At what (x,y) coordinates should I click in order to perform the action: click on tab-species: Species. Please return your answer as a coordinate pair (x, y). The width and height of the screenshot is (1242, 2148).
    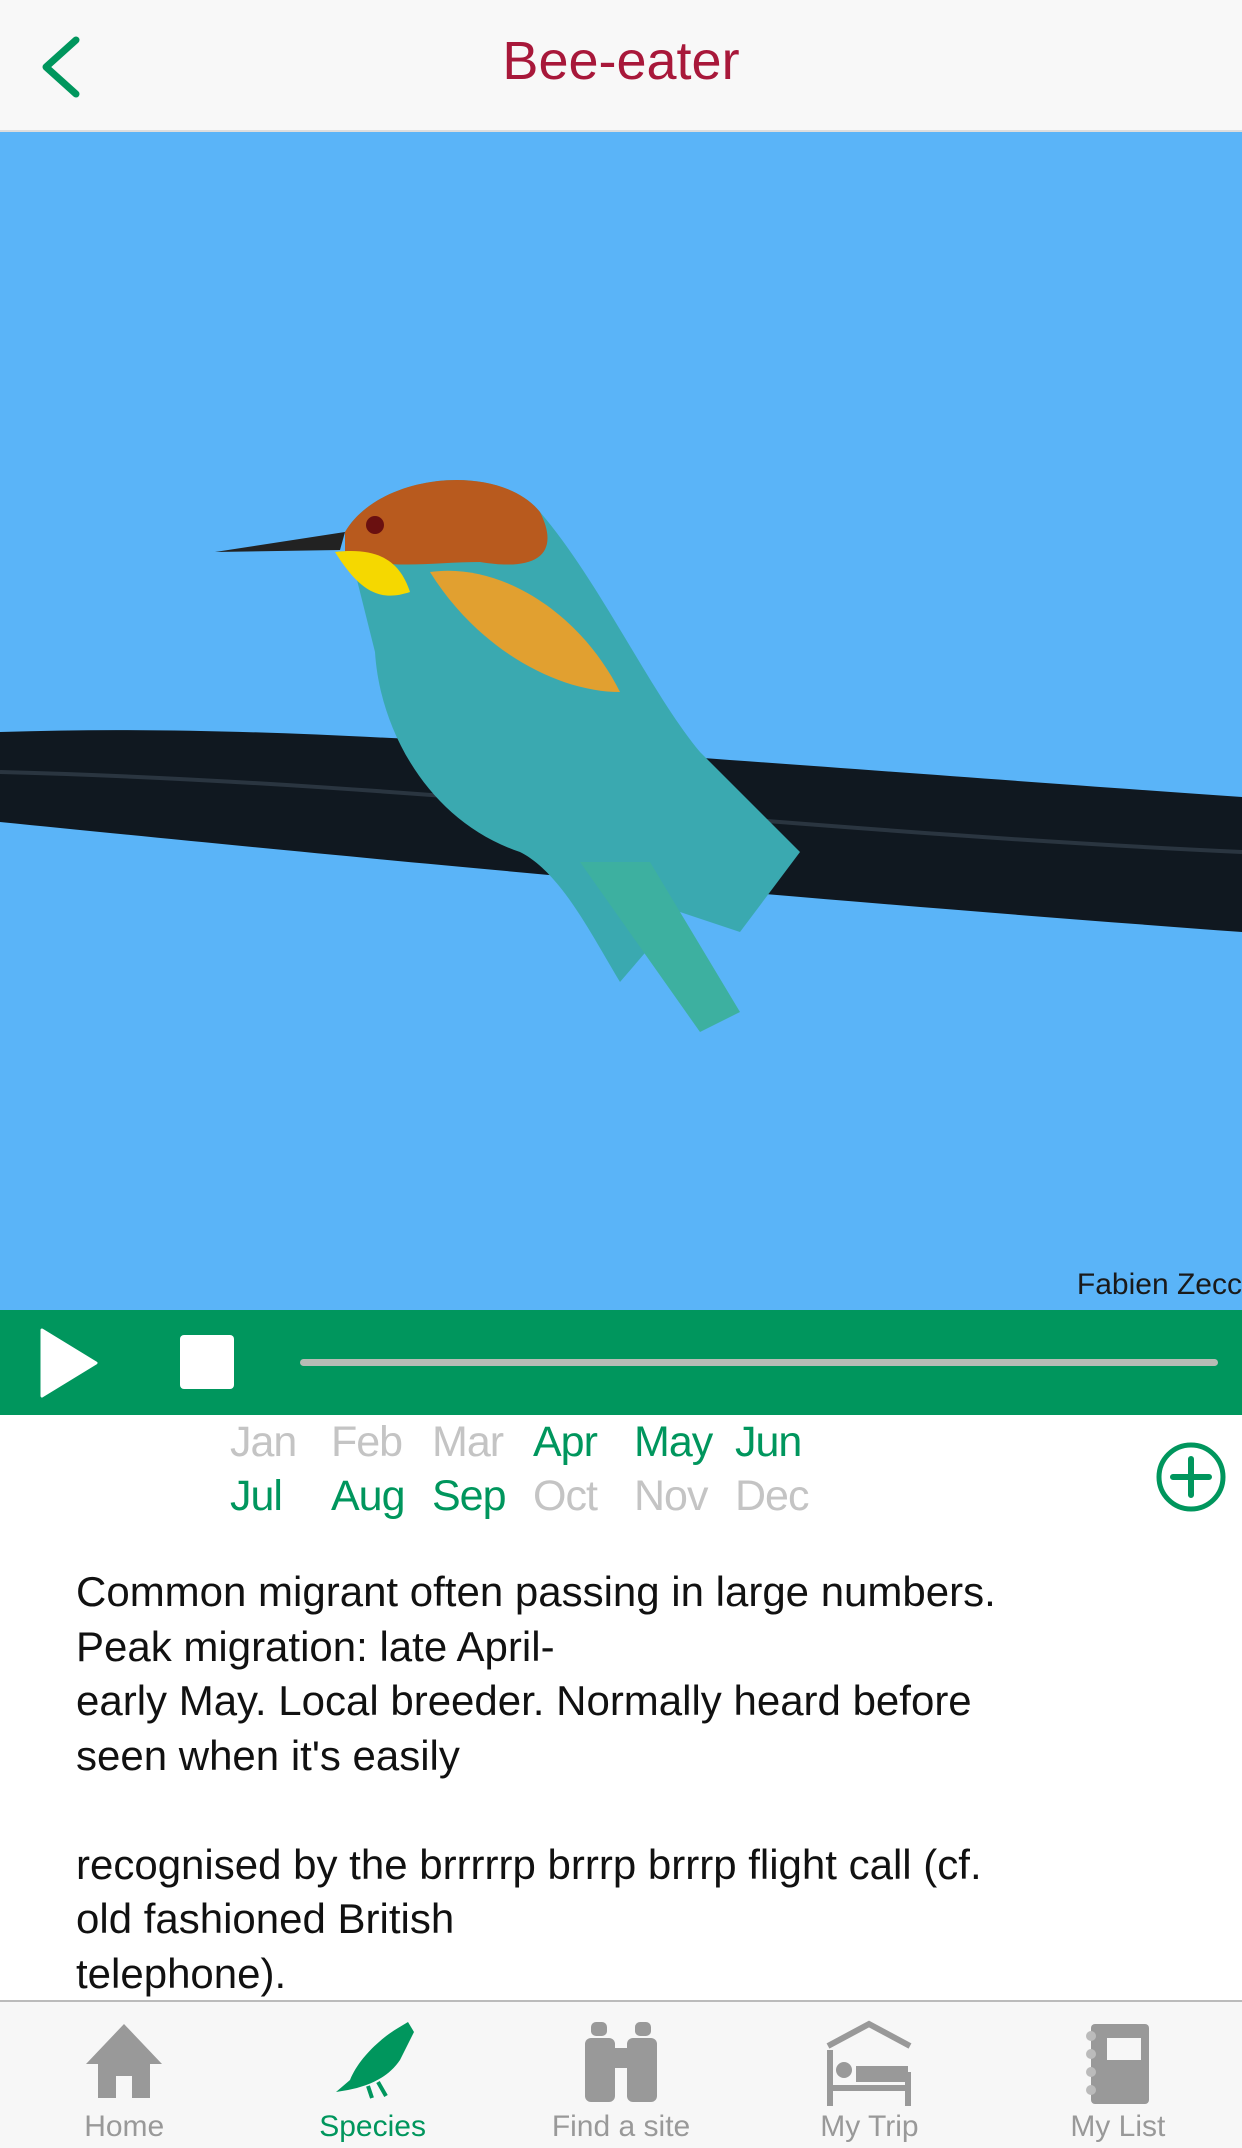
    Looking at the image, I should click on (372, 2075).